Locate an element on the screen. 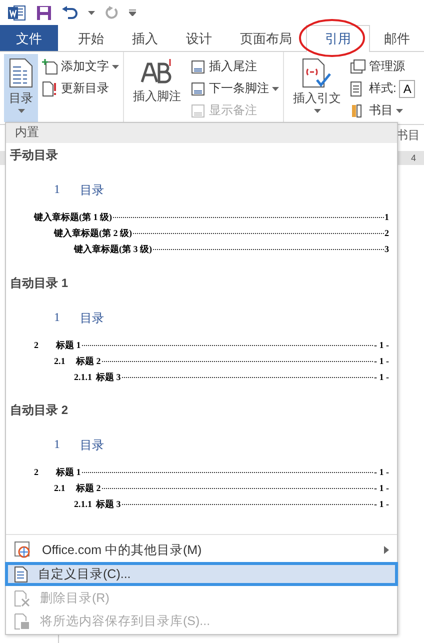 The image size is (424, 643). save-document-icon is located at coordinates (22, 621).